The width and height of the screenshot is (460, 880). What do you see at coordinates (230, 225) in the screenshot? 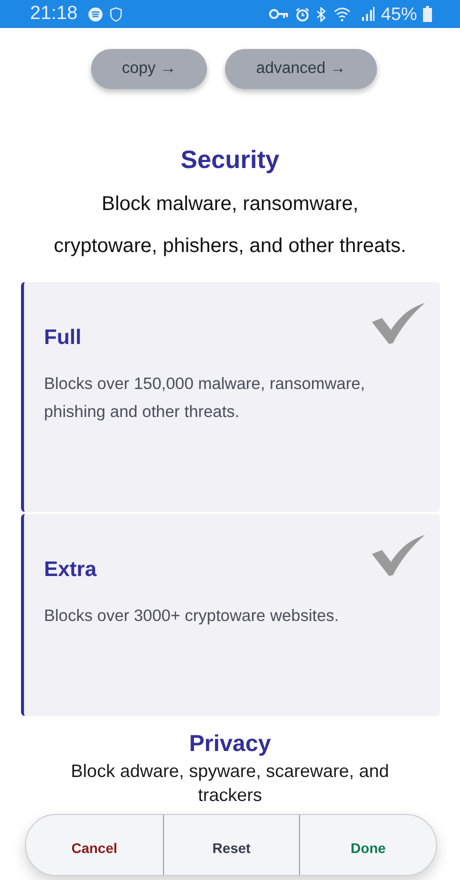
I see `section-description: Block malware, ransomware, cryptoware, phishers, and other threats.` at bounding box center [230, 225].